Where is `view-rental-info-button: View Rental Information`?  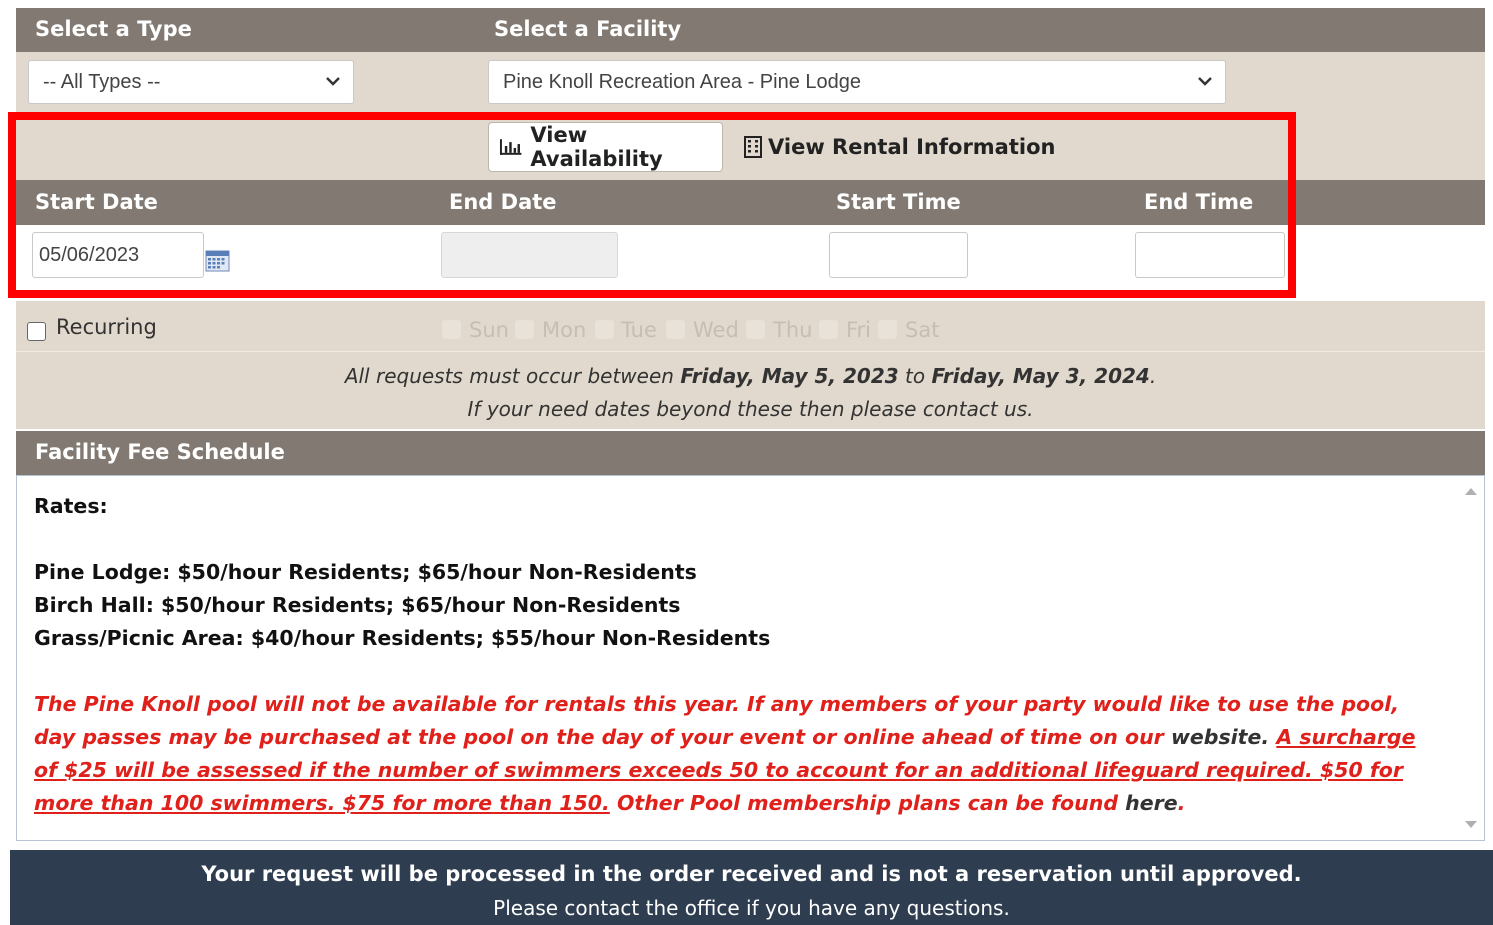 view-rental-info-button: View Rental Information is located at coordinates (899, 147).